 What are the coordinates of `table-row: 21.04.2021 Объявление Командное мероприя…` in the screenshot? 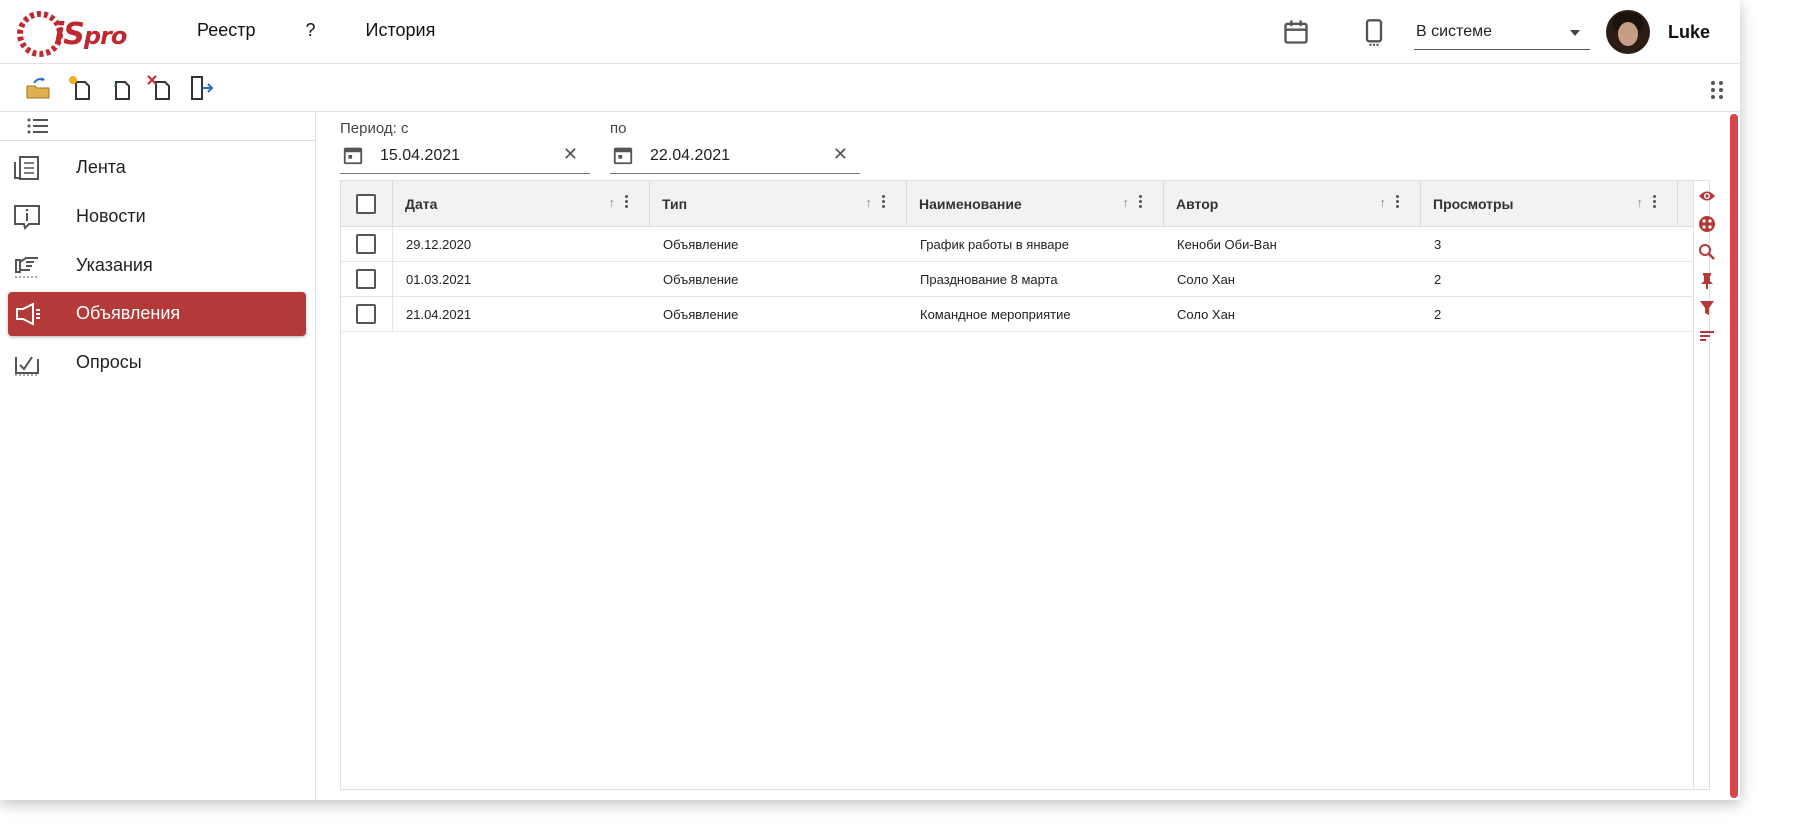 It's located at (1017, 314).